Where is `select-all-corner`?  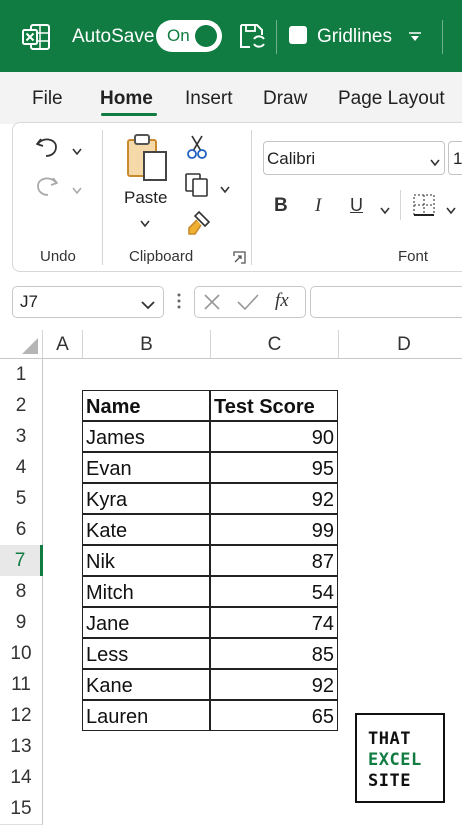 select-all-corner is located at coordinates (21, 344).